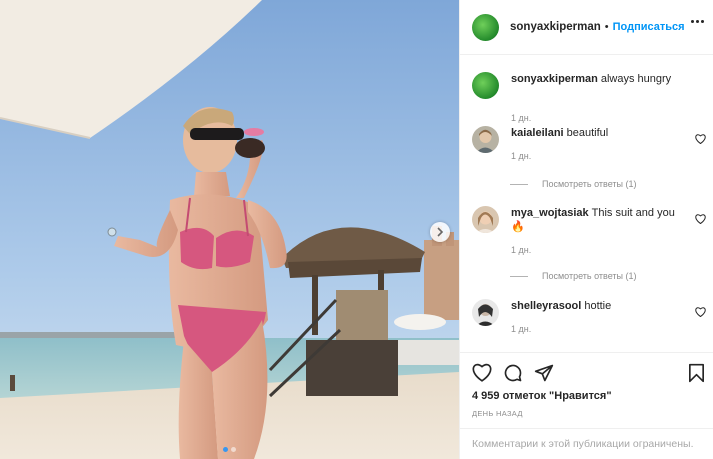  I want to click on comment-text: mya_wojtasiak This suit and you 🔥, so click(601, 220).